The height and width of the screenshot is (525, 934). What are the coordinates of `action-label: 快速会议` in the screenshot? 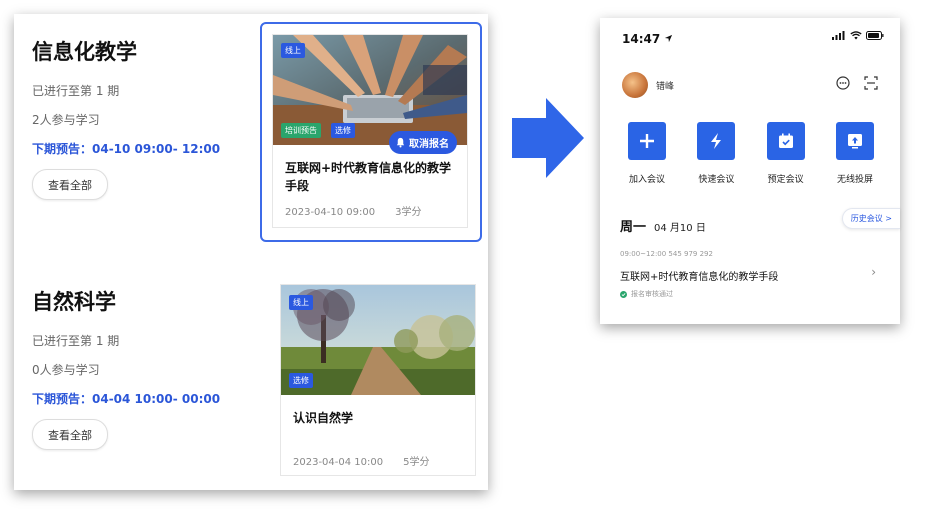 It's located at (716, 180).